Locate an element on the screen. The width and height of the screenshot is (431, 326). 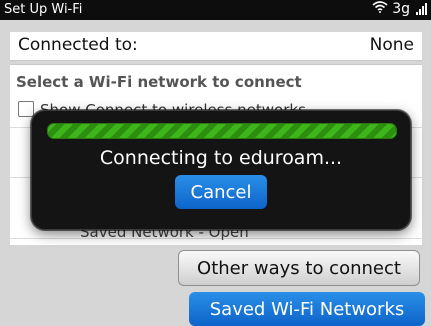
status-icons: 3g is located at coordinates (399, 9).